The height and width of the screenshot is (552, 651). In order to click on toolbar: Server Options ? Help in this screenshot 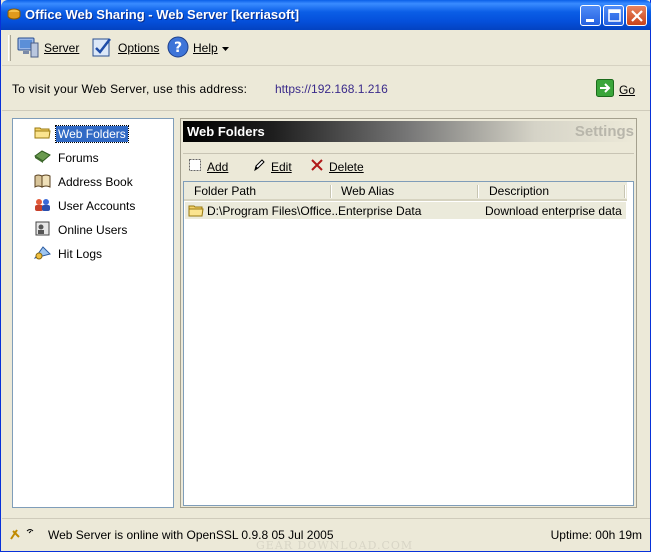, I will do `click(326, 48)`.